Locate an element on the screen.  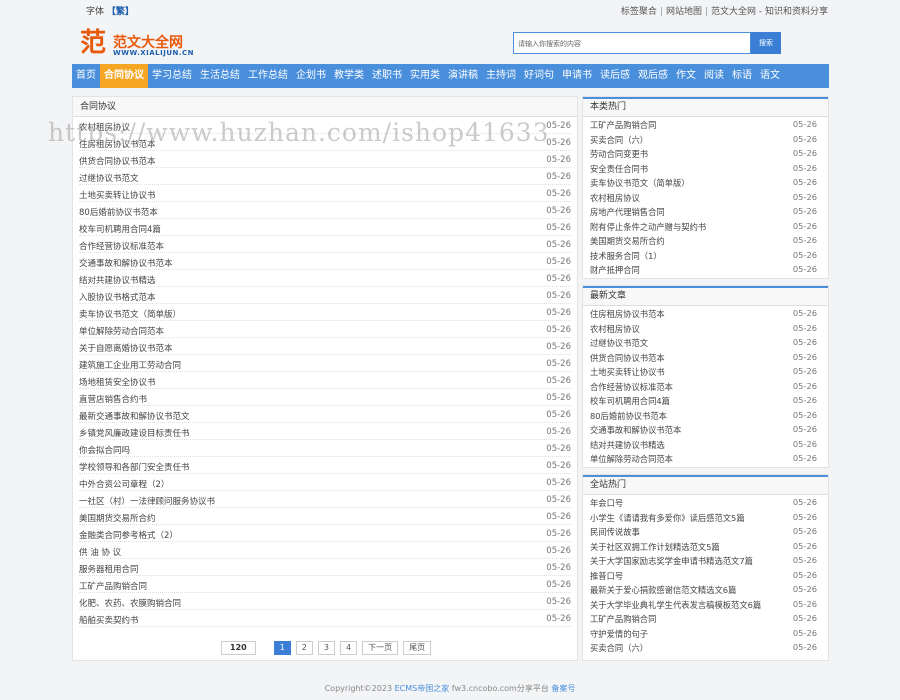
list-item: 关于社区双拥工作计划精选范文5篇 05-26 is located at coordinates (703, 546).